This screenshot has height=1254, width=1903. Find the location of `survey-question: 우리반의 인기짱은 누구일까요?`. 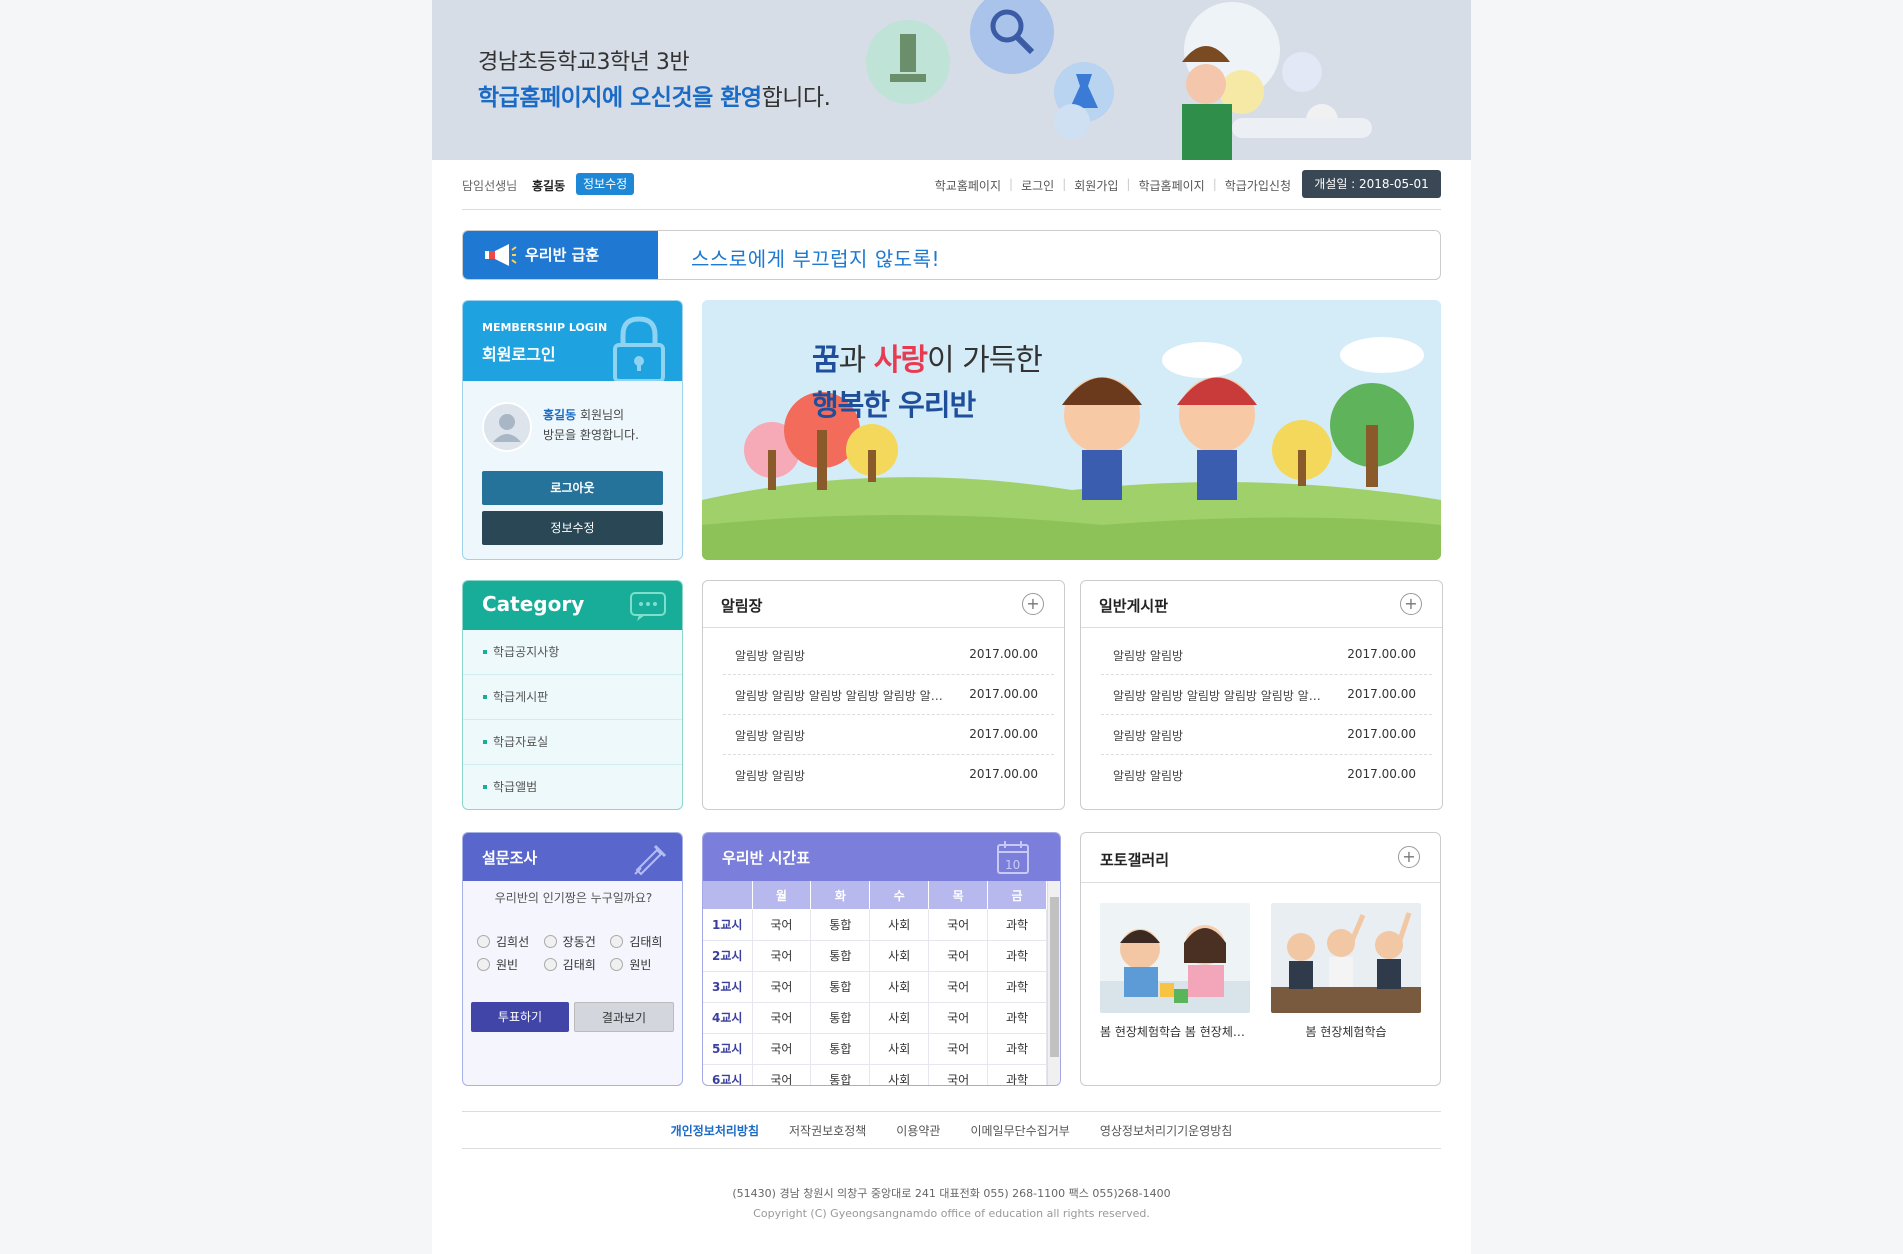

survey-question: 우리반의 인기짱은 누구일까요? is located at coordinates (573, 898).